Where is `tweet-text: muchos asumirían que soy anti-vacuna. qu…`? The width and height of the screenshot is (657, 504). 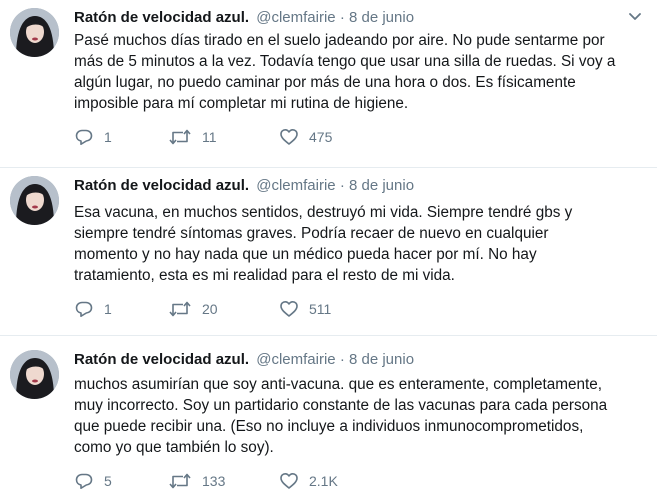 tweet-text: muchos asumirían que soy anti-vacuna. qu… is located at coordinates (361, 416).